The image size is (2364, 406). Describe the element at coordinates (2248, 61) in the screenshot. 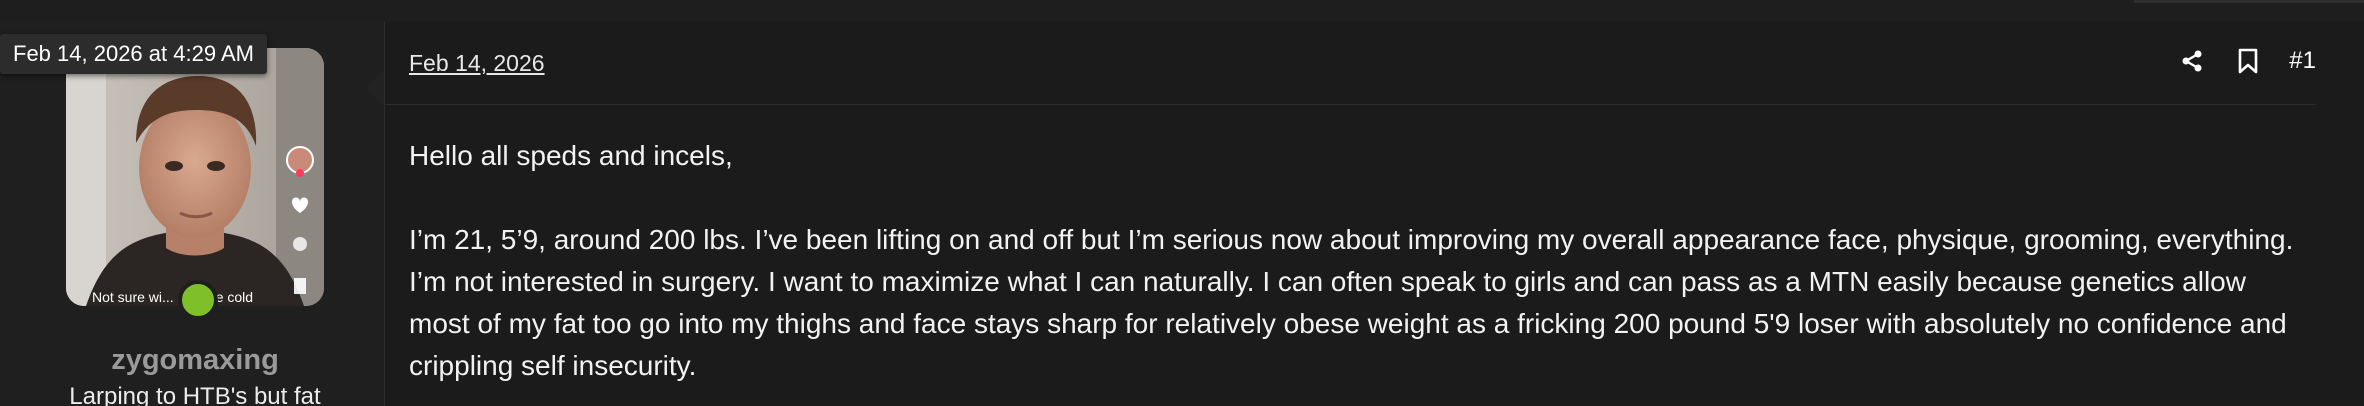

I see `bookmark-icon` at that location.